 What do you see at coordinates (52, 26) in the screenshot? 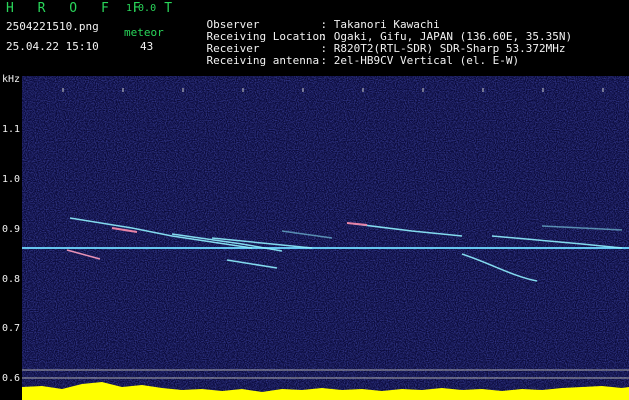
I see `image-filename: 2504221510.png` at bounding box center [52, 26].